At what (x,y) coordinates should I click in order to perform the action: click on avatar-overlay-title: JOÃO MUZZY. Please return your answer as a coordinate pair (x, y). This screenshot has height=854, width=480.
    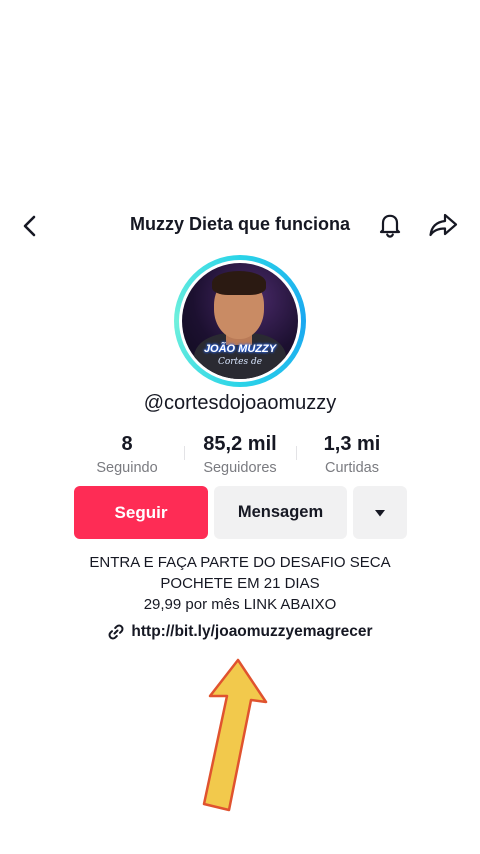
    Looking at the image, I should click on (240, 349).